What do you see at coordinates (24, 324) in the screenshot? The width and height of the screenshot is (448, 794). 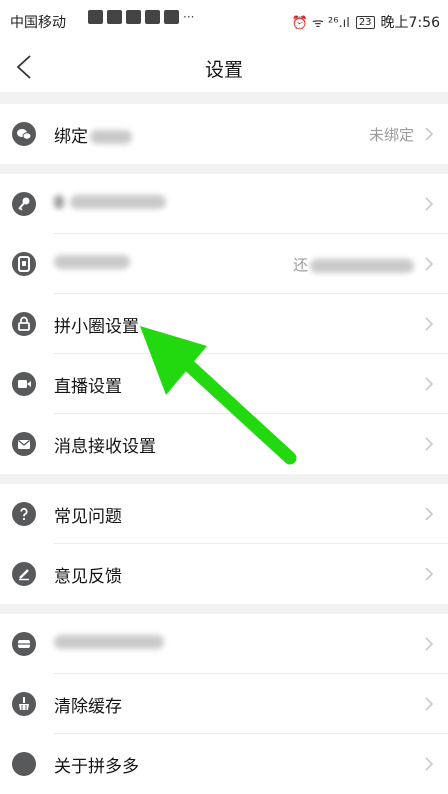 I see `lock-icon` at bounding box center [24, 324].